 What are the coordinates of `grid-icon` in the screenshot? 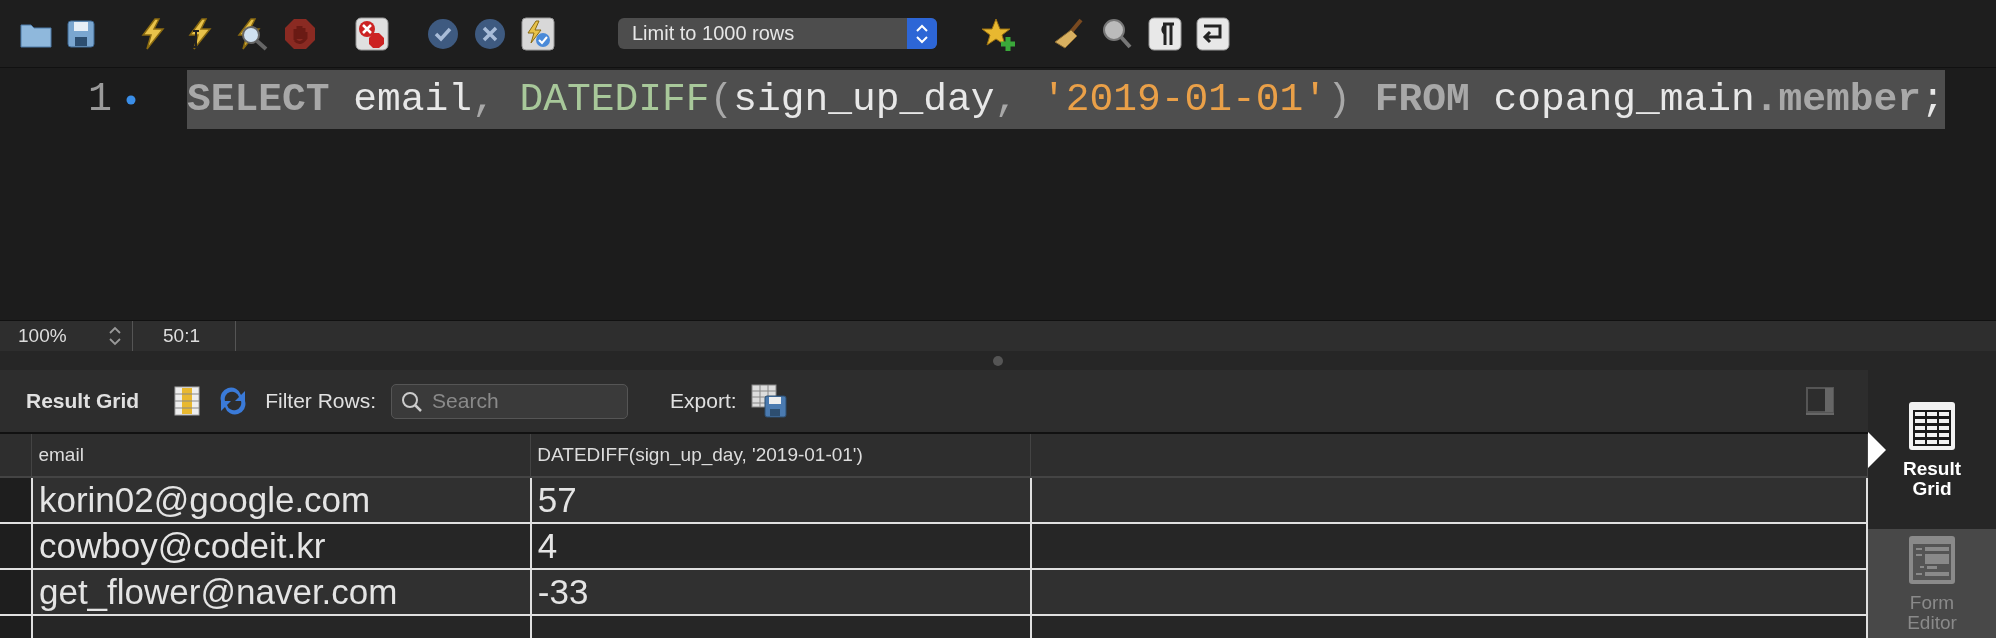 It's located at (1932, 425).